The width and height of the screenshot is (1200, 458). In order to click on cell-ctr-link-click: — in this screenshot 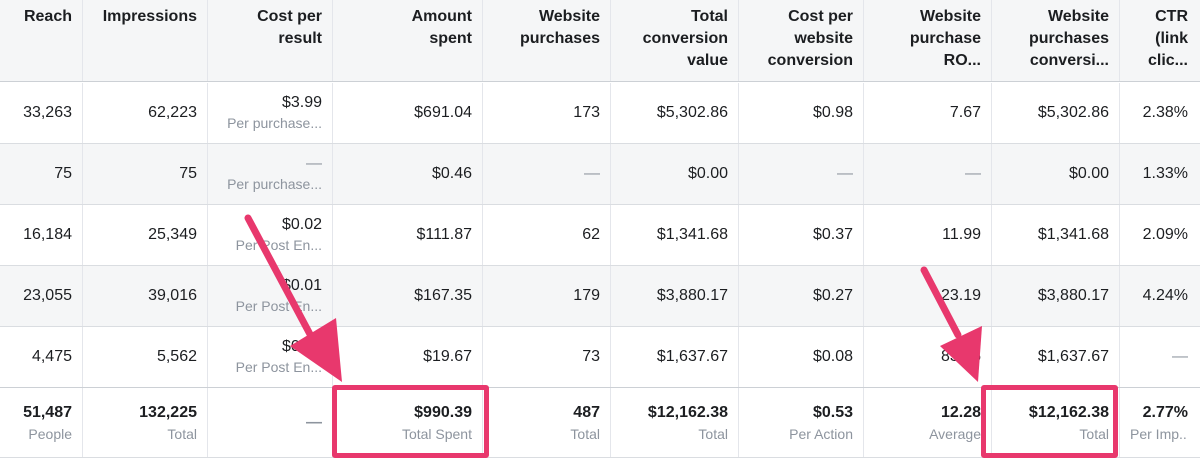, I will do `click(1160, 357)`.